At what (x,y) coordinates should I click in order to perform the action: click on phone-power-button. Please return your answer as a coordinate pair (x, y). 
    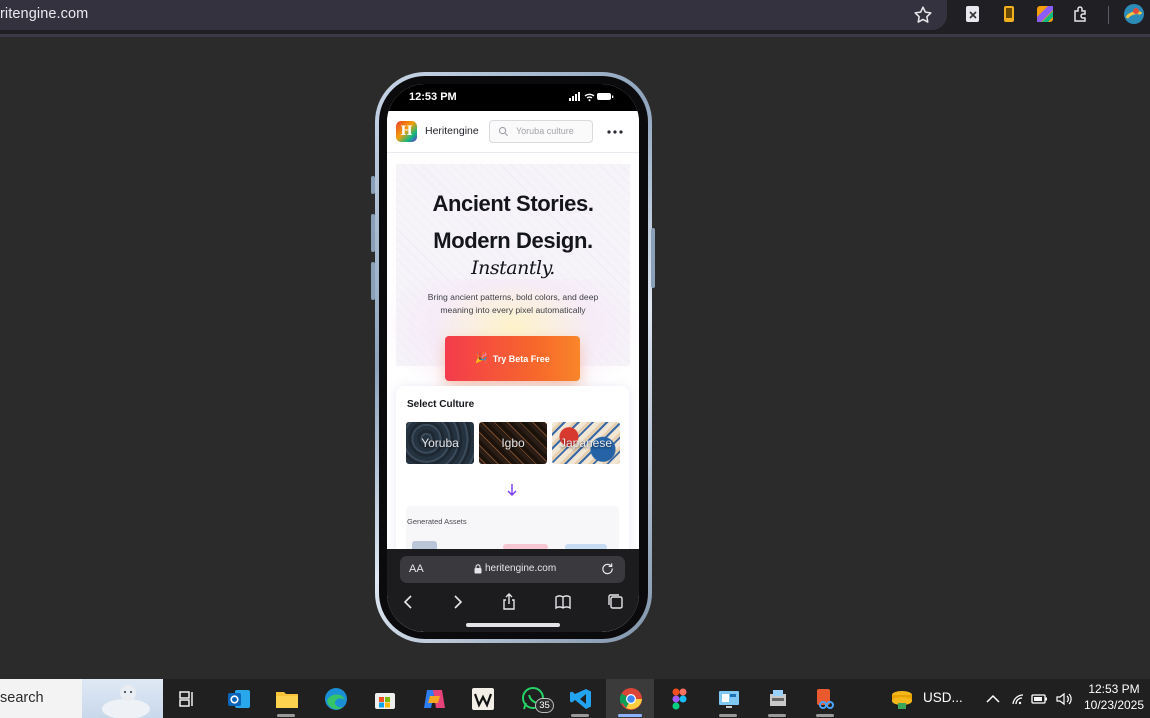
    Looking at the image, I should click on (653, 258).